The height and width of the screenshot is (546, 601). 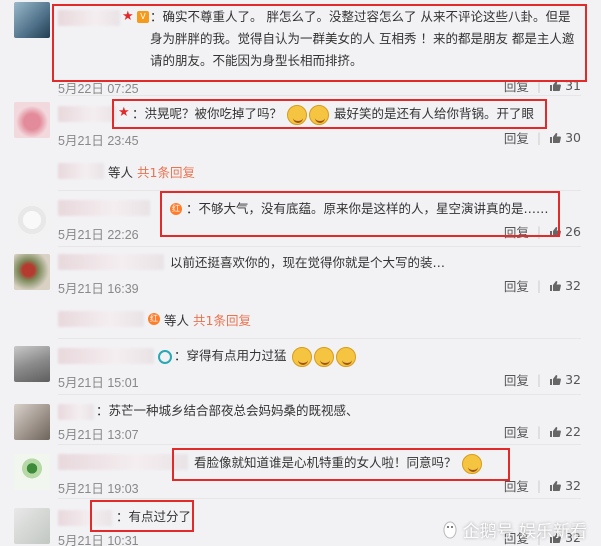 I want to click on comment-text: ：穿得有点用力过猛, so click(x=230, y=355).